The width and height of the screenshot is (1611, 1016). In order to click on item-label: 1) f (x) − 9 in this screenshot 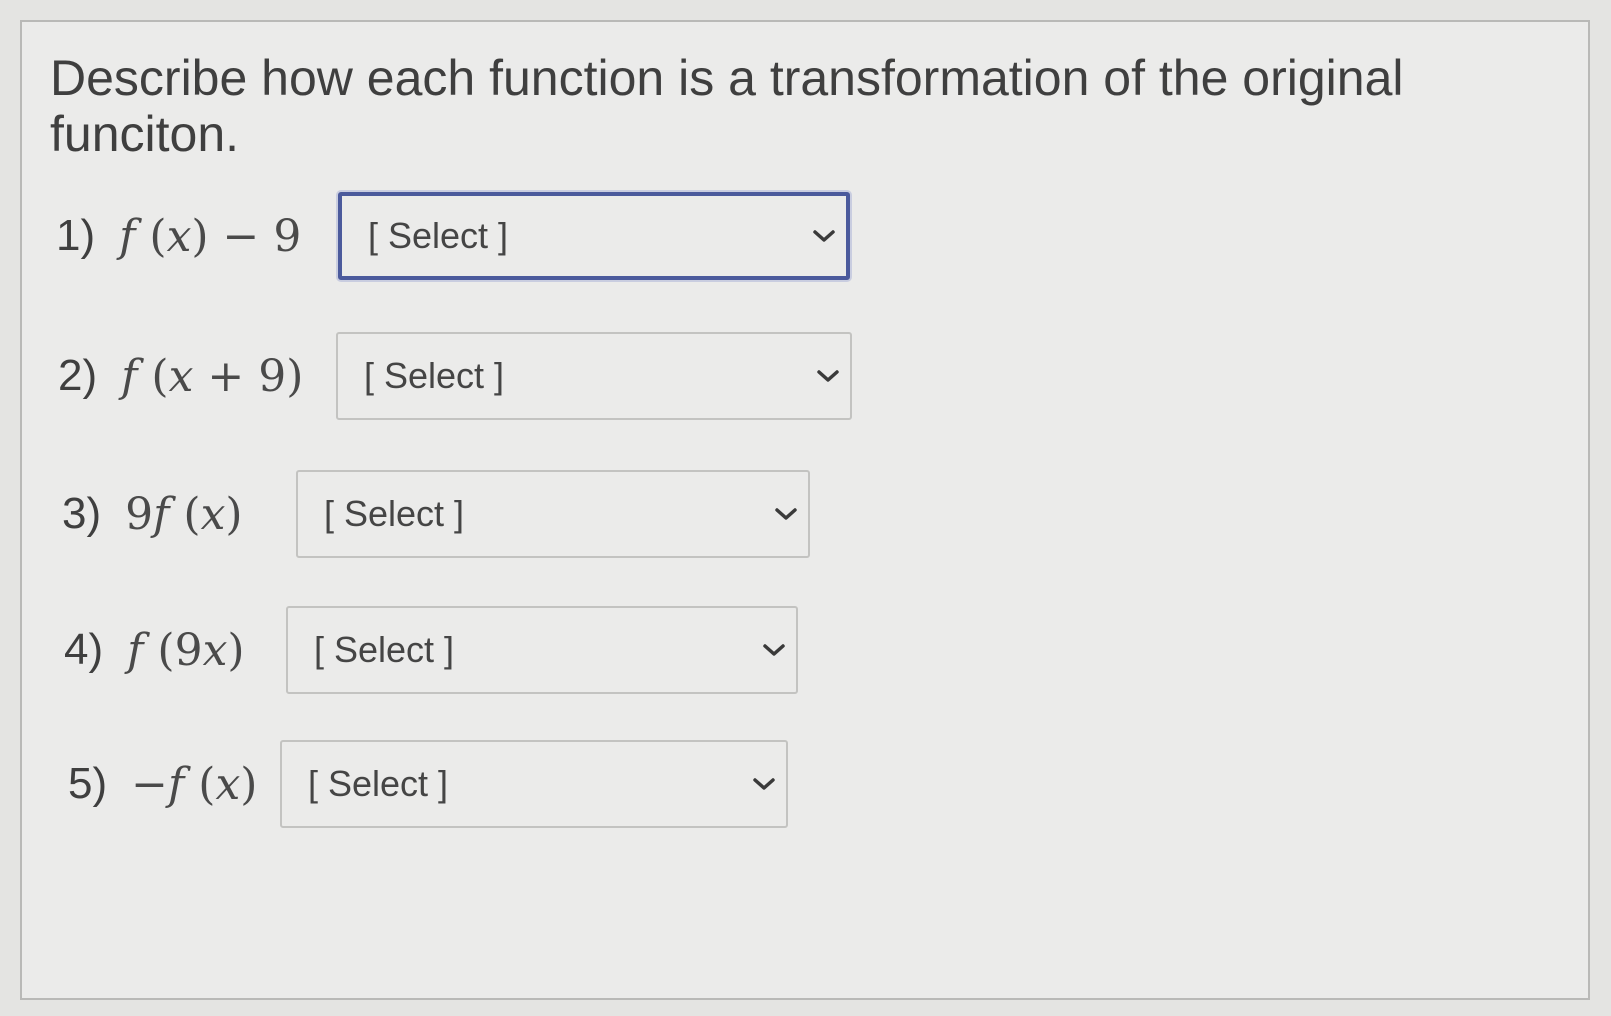, I will do `click(178, 236)`.